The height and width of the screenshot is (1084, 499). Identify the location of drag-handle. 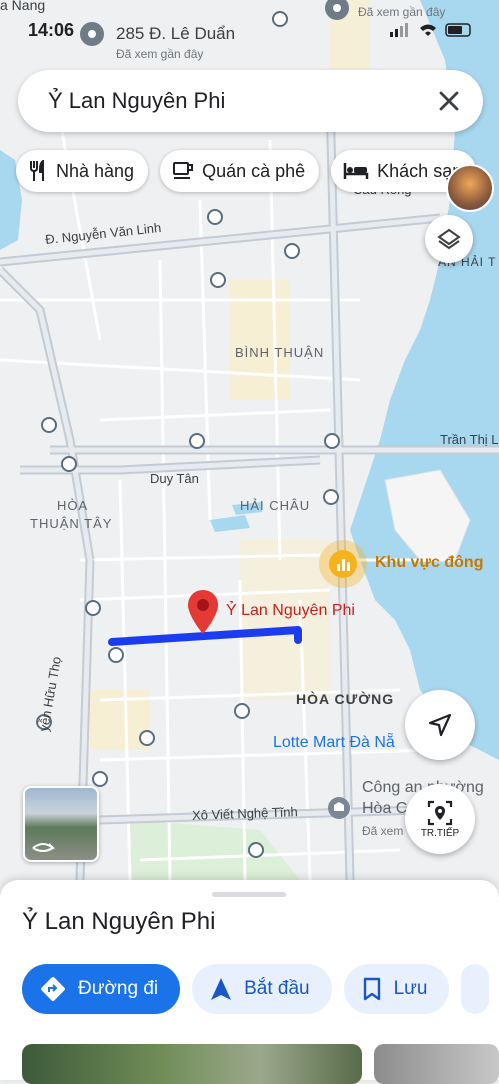
(249, 894).